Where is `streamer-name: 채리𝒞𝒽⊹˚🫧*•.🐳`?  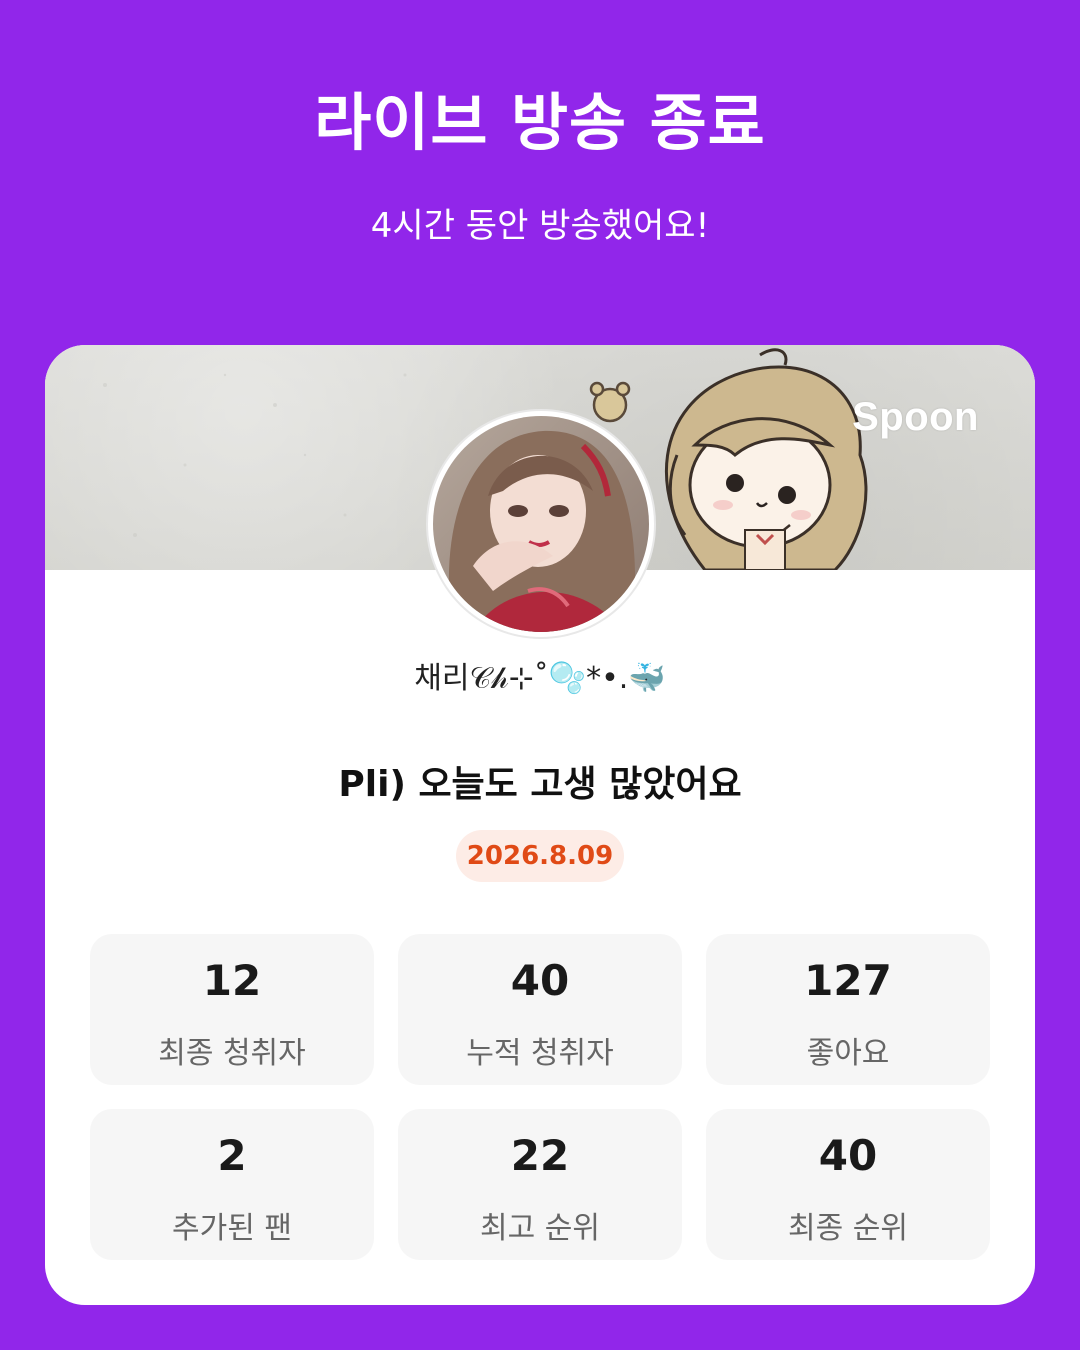
streamer-name: 채리𝒞𝒽⊹˚🫧*•.🐳 is located at coordinates (540, 678).